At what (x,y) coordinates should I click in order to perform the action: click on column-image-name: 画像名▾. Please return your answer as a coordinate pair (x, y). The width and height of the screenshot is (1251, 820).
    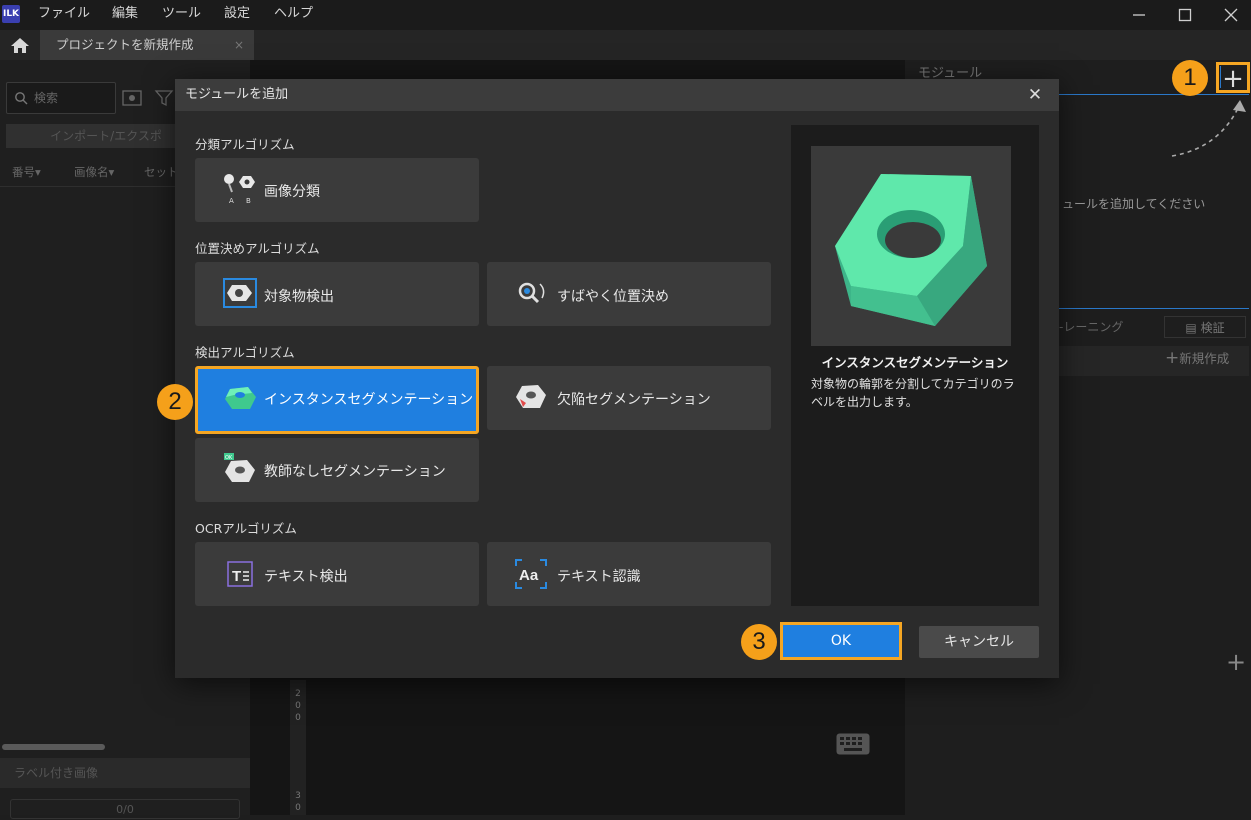
    Looking at the image, I should click on (94, 172).